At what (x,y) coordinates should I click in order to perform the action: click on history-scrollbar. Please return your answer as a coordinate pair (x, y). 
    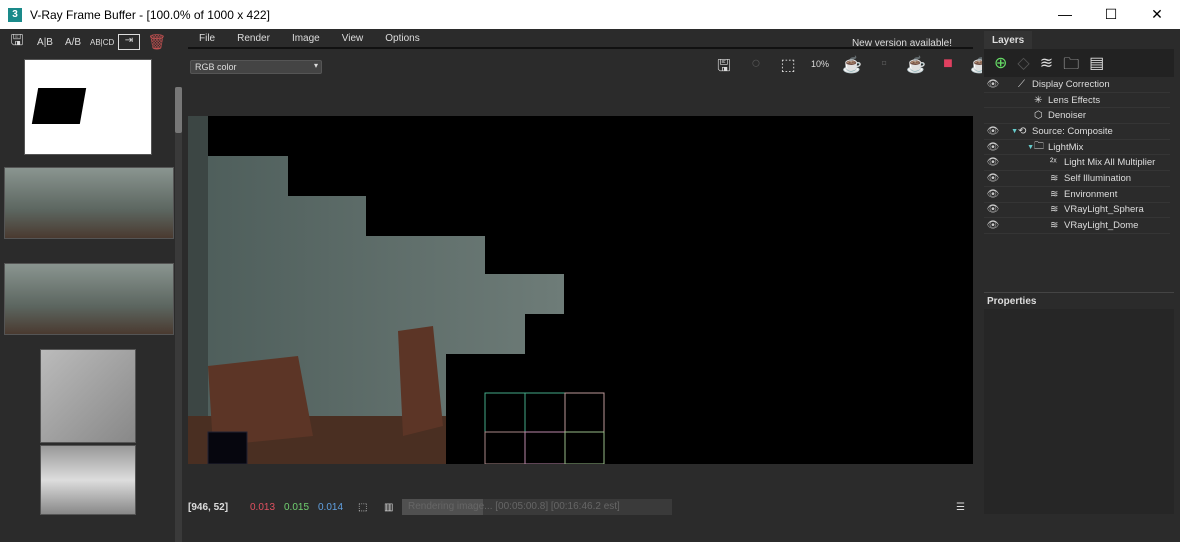
    Looking at the image, I should click on (178, 314).